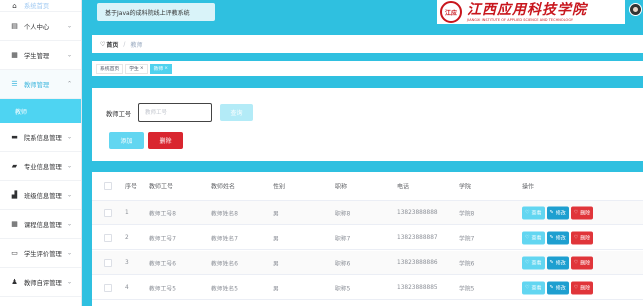  I want to click on user-card-icon: ▤, so click(14, 26).